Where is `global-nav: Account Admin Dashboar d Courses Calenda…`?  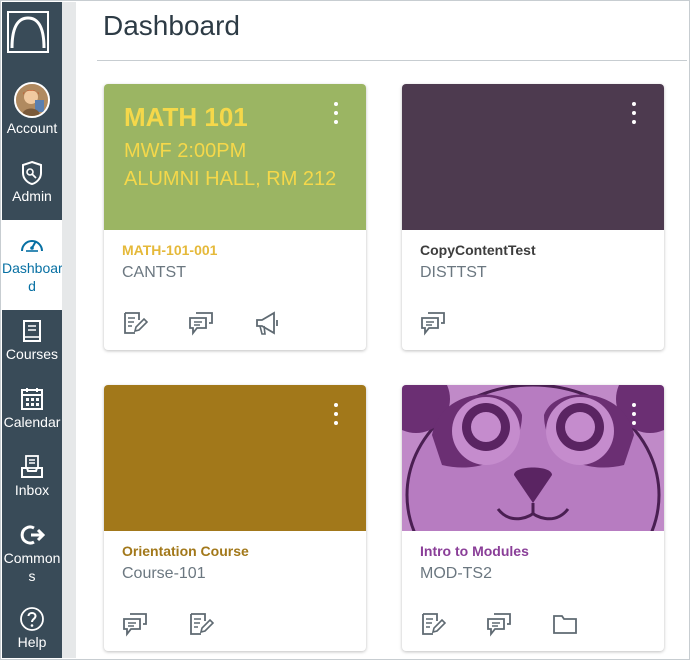 global-nav: Account Admin Dashboar d Courses Calenda… is located at coordinates (32, 330).